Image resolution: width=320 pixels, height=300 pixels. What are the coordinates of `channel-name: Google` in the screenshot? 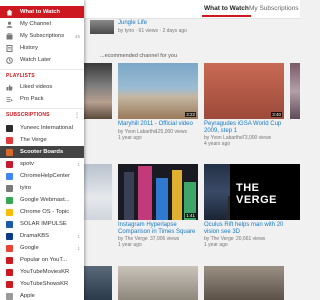 It's located at (29, 248).